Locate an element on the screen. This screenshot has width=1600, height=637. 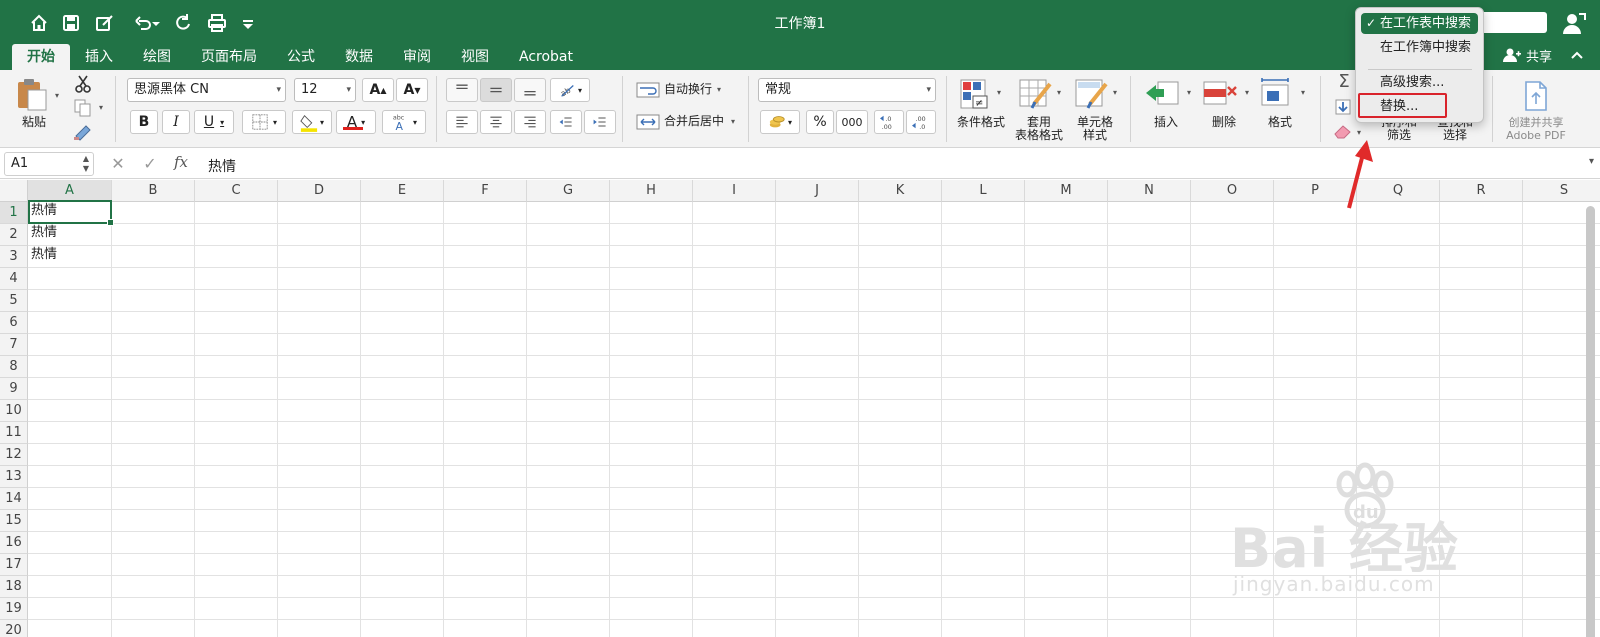
fill-icon is located at coordinates (1343, 107).